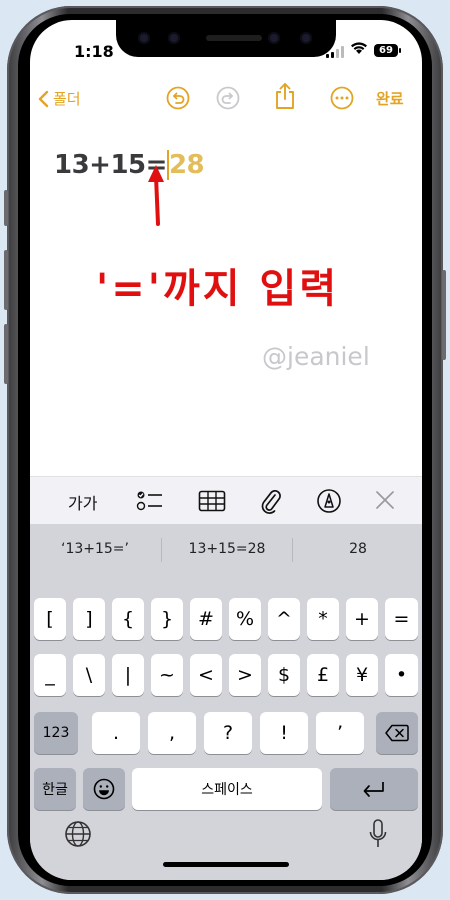  Describe the element at coordinates (329, 501) in the screenshot. I see `markup-icon` at that location.